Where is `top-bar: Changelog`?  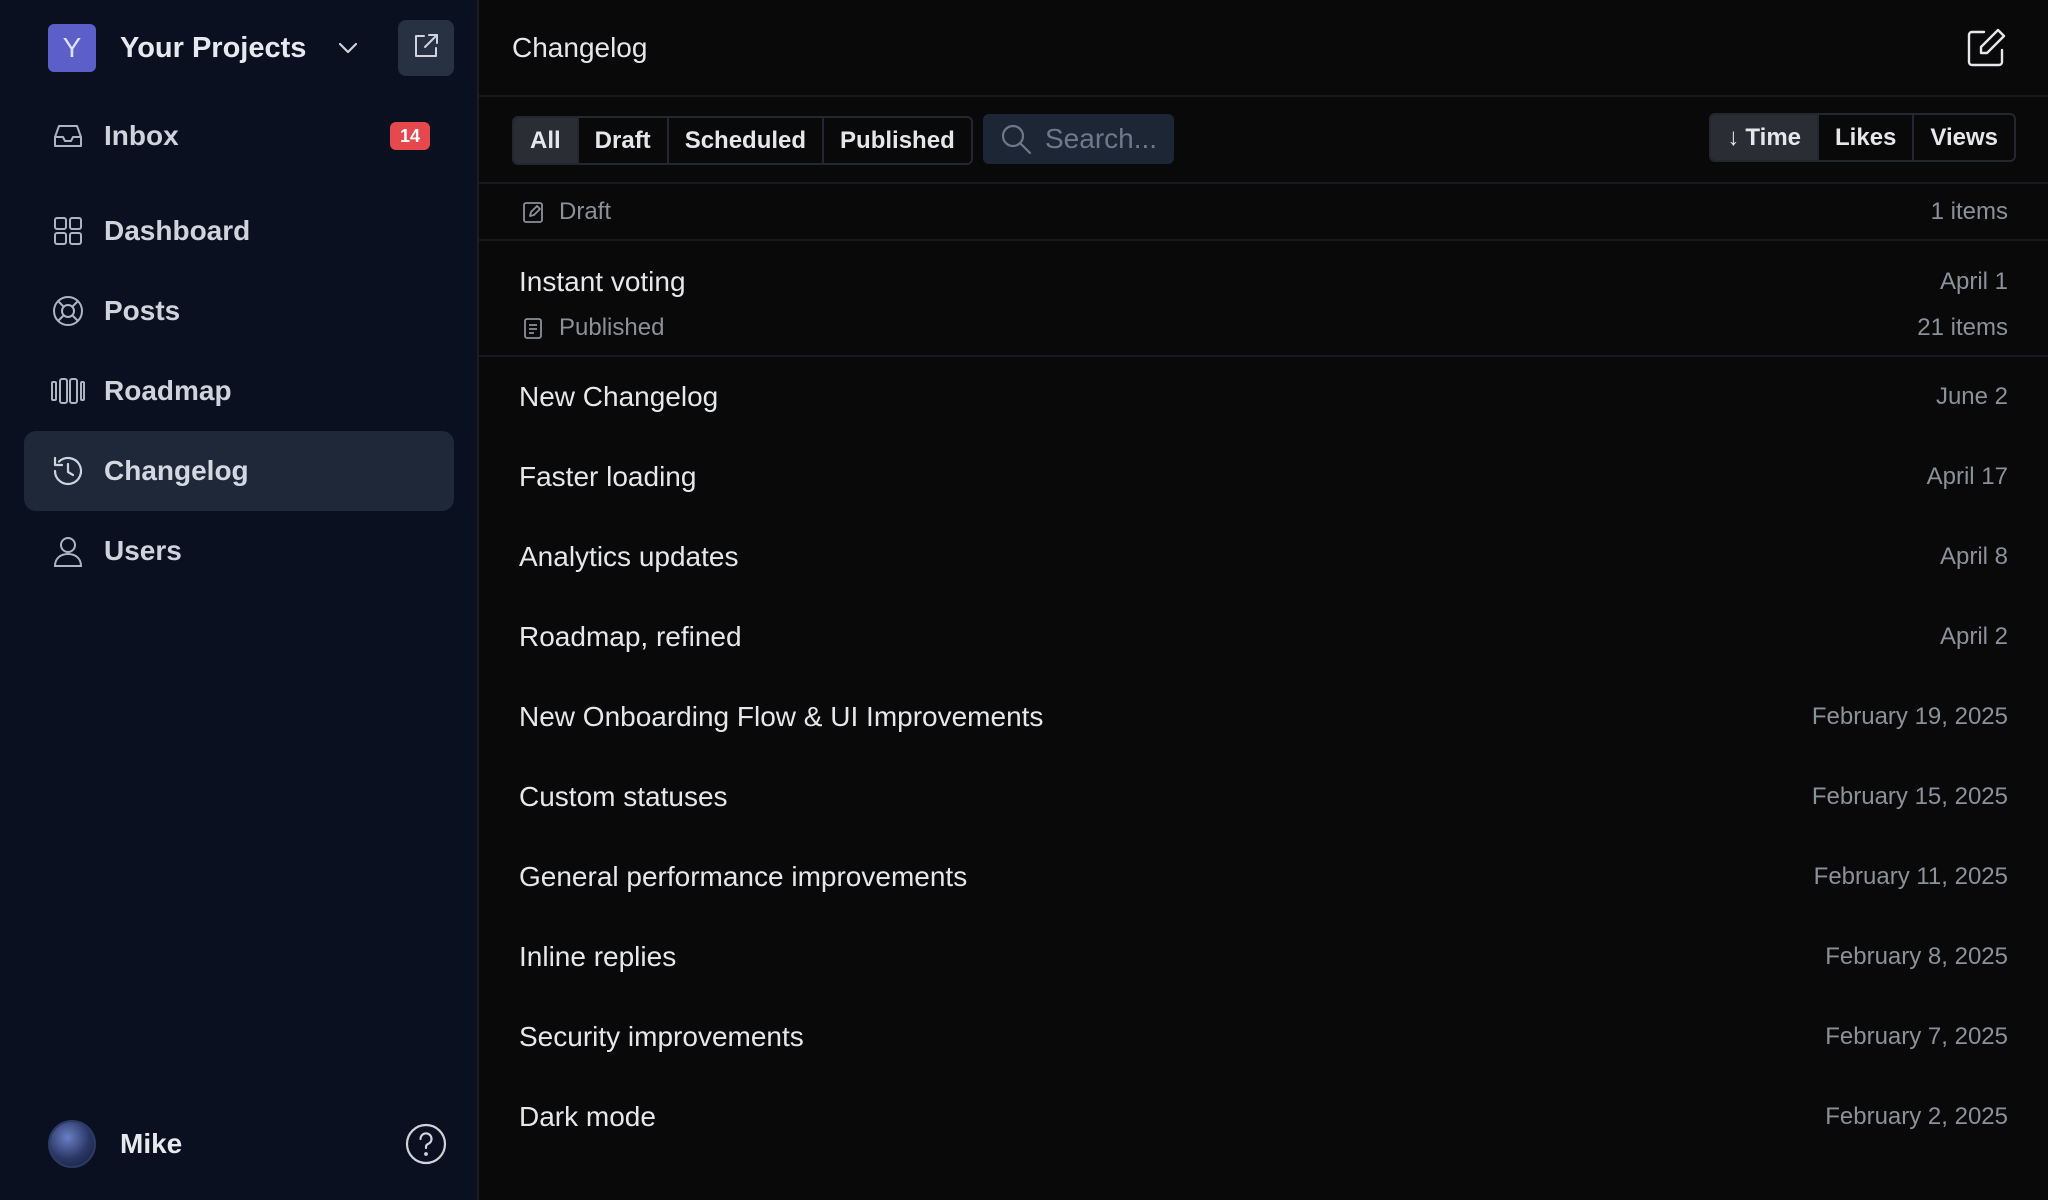
top-bar: Changelog is located at coordinates (1263, 48).